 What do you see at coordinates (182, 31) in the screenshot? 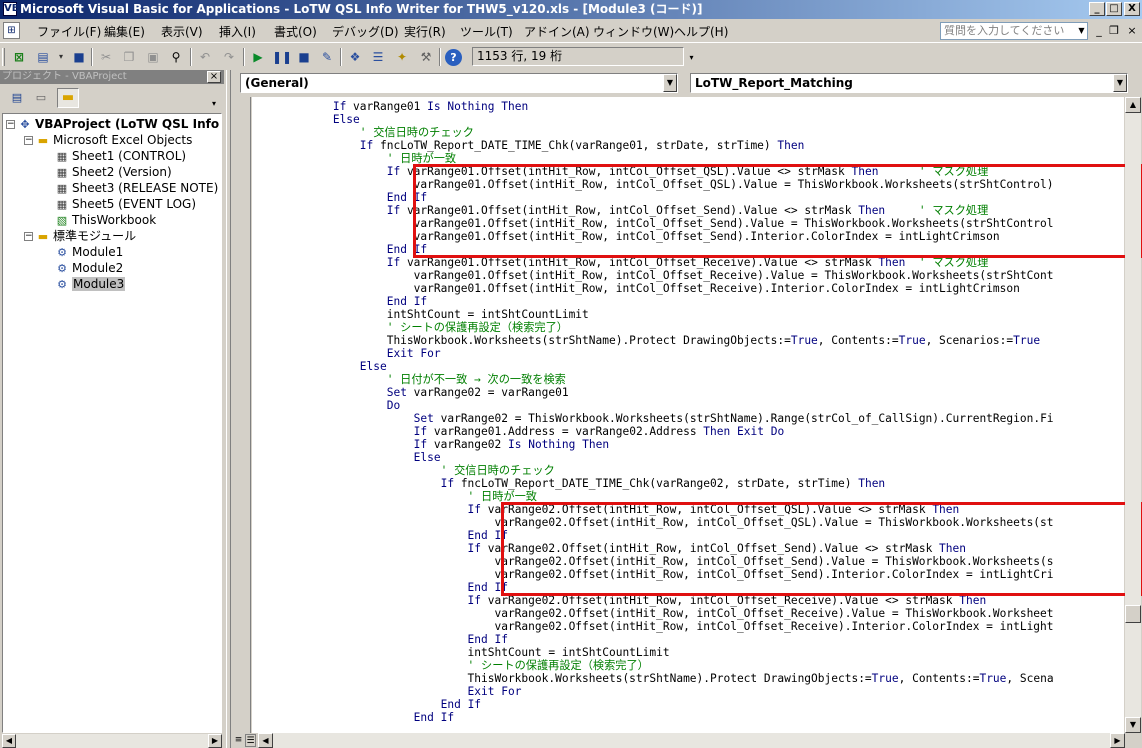
I see `menu-view: 表示(V)` at bounding box center [182, 31].